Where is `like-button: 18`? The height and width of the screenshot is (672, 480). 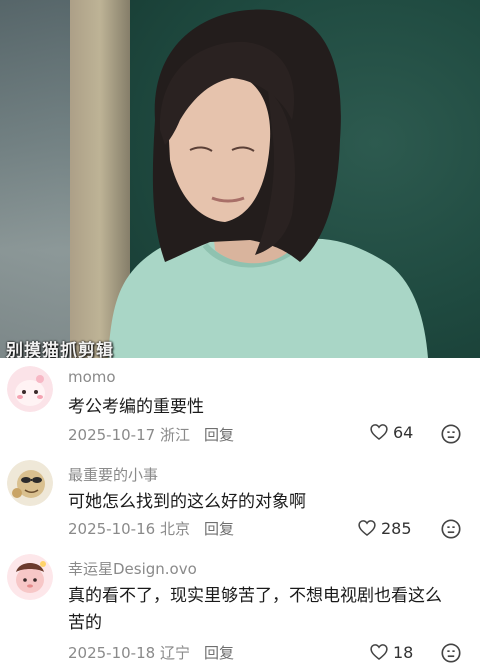 like-button: 18 is located at coordinates (391, 652).